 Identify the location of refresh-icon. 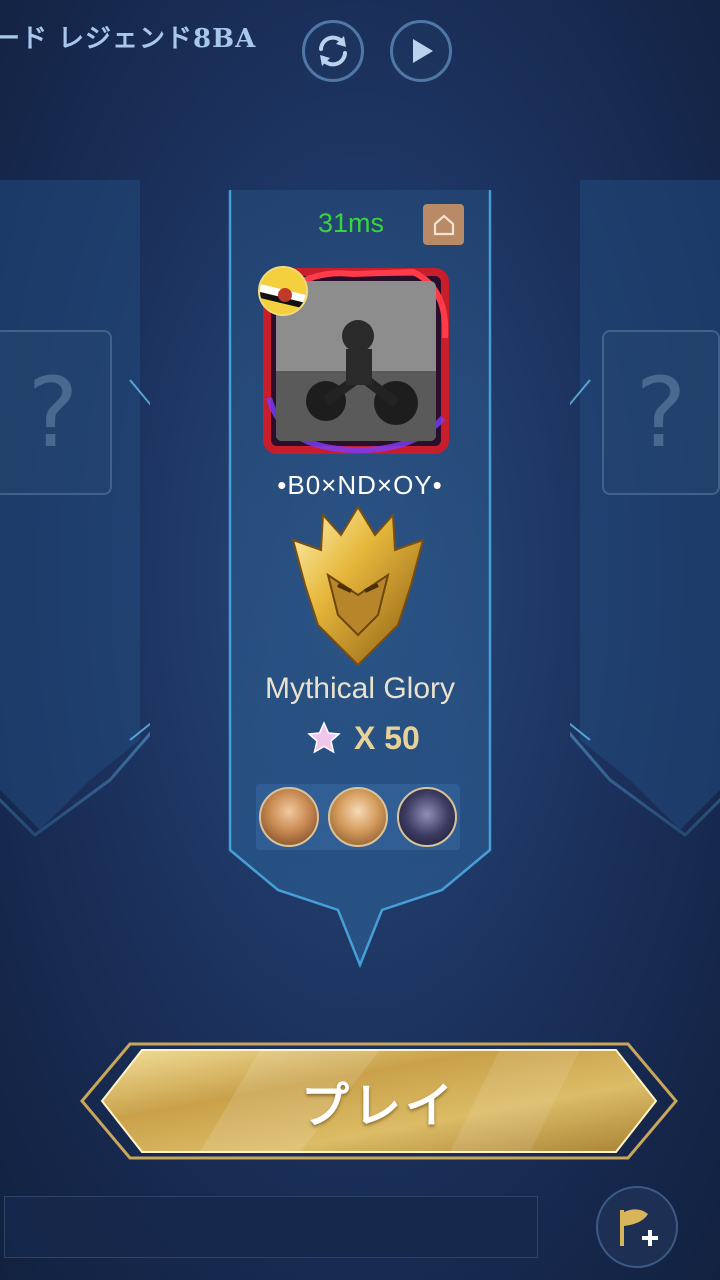
(333, 51).